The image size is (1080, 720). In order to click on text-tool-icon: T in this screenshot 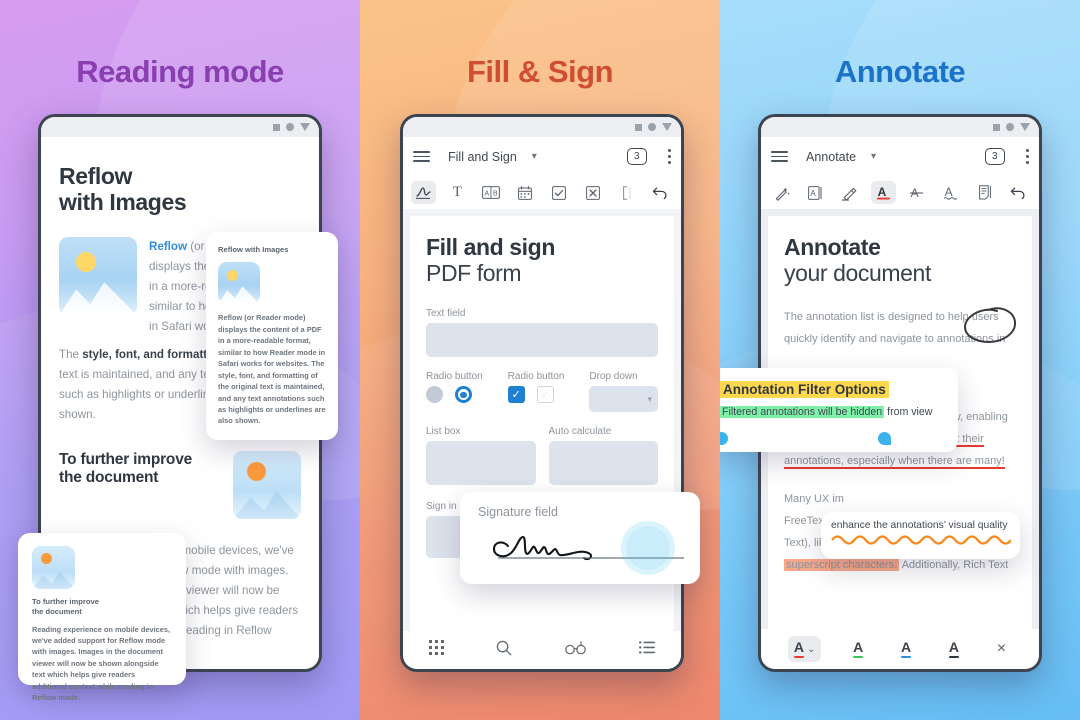, I will do `click(457, 192)`.